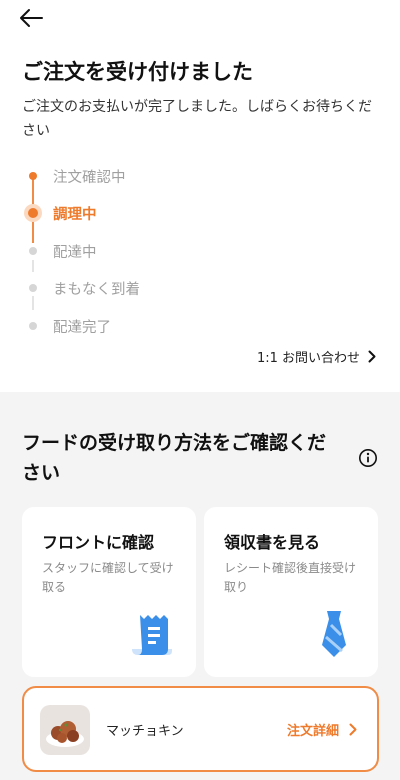 This screenshot has width=400, height=780. What do you see at coordinates (272, 542) in the screenshot?
I see `pickup-option-title: 領収書を見る` at bounding box center [272, 542].